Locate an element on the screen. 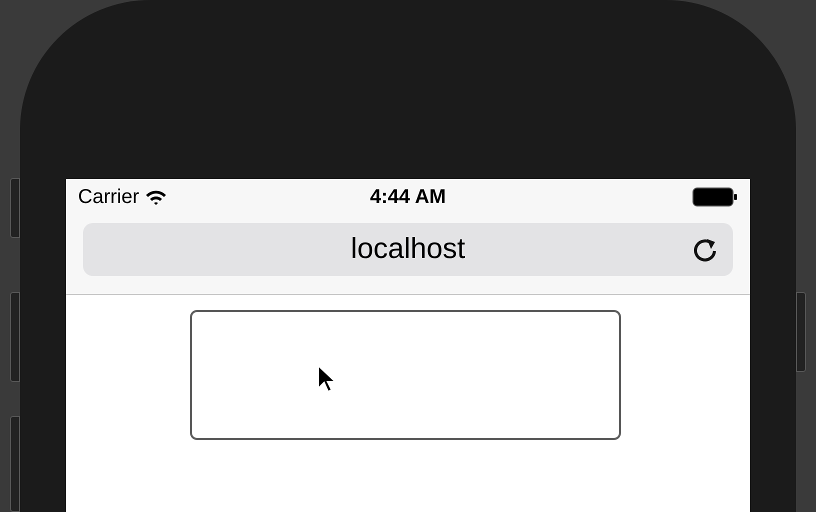 This screenshot has width=816, height=512. carrier-label: Carrier is located at coordinates (109, 197).